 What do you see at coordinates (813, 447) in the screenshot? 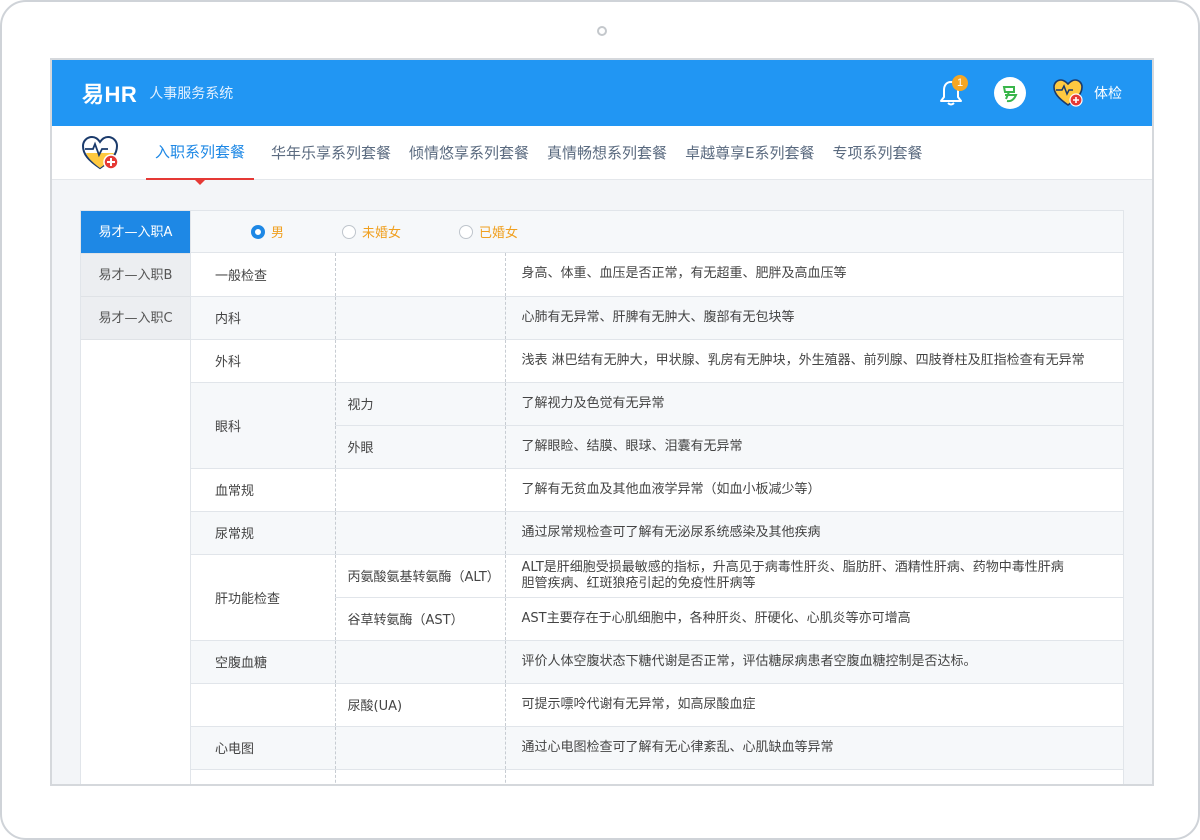
I see `item-description: 了解眼睑、结膜、眼球、泪囊有无异常` at bounding box center [813, 447].